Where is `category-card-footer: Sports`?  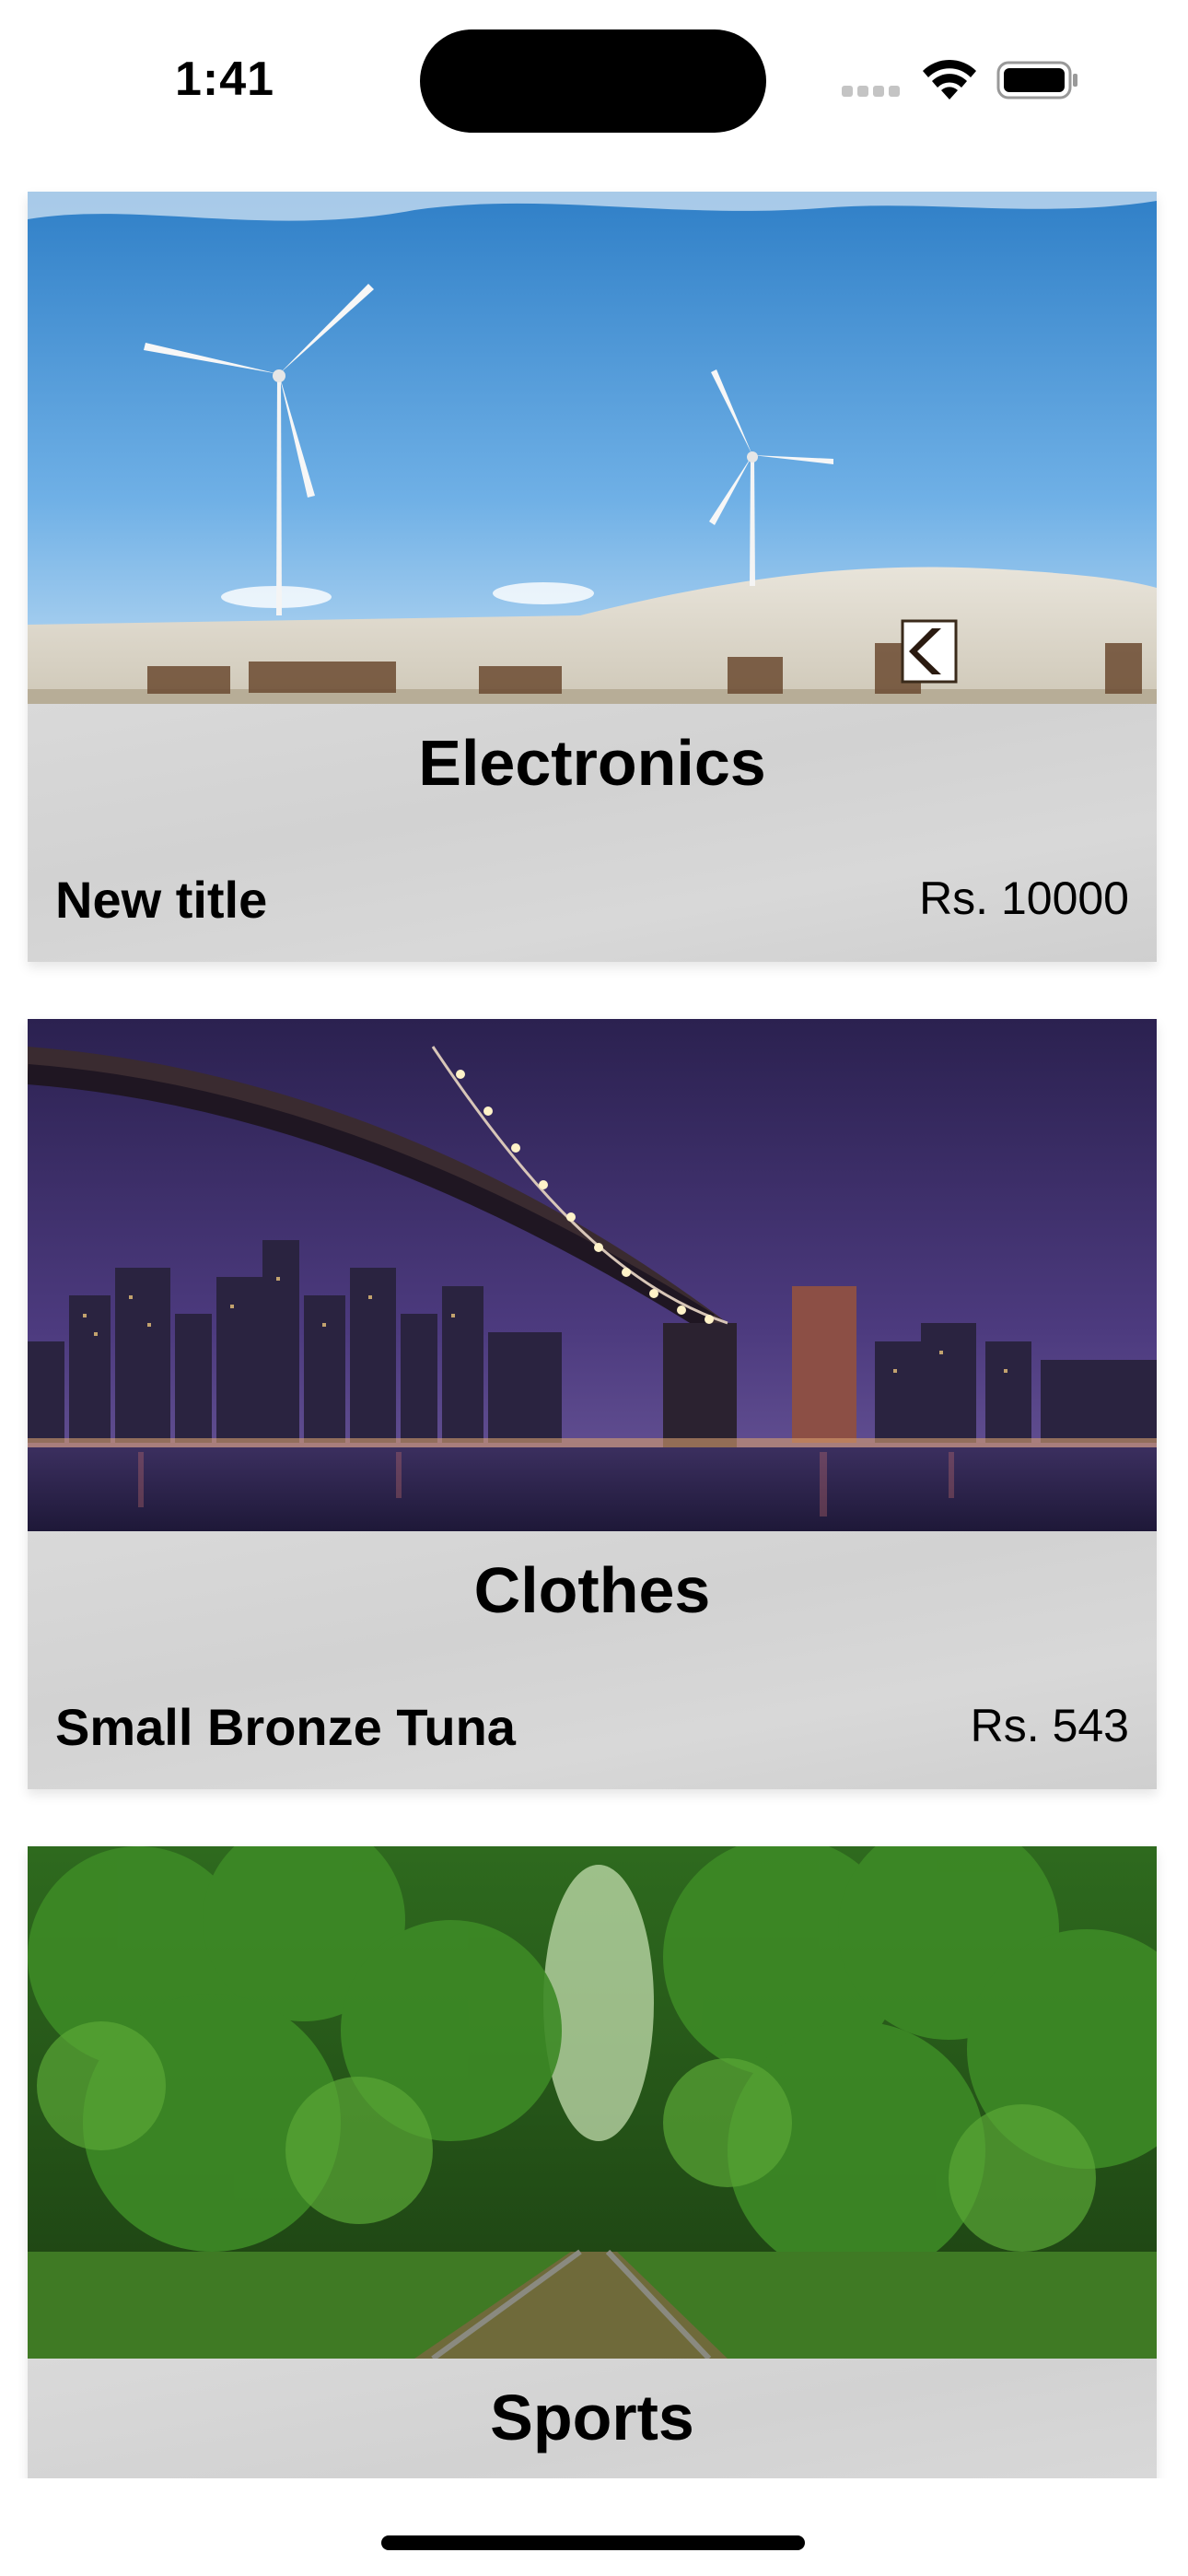
category-card-footer: Sports is located at coordinates (592, 2418).